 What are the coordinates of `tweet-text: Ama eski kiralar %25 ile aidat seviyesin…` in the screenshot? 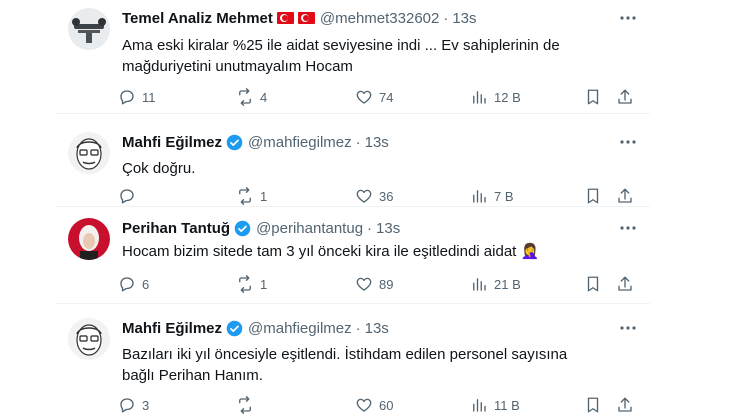 It's located at (341, 56).